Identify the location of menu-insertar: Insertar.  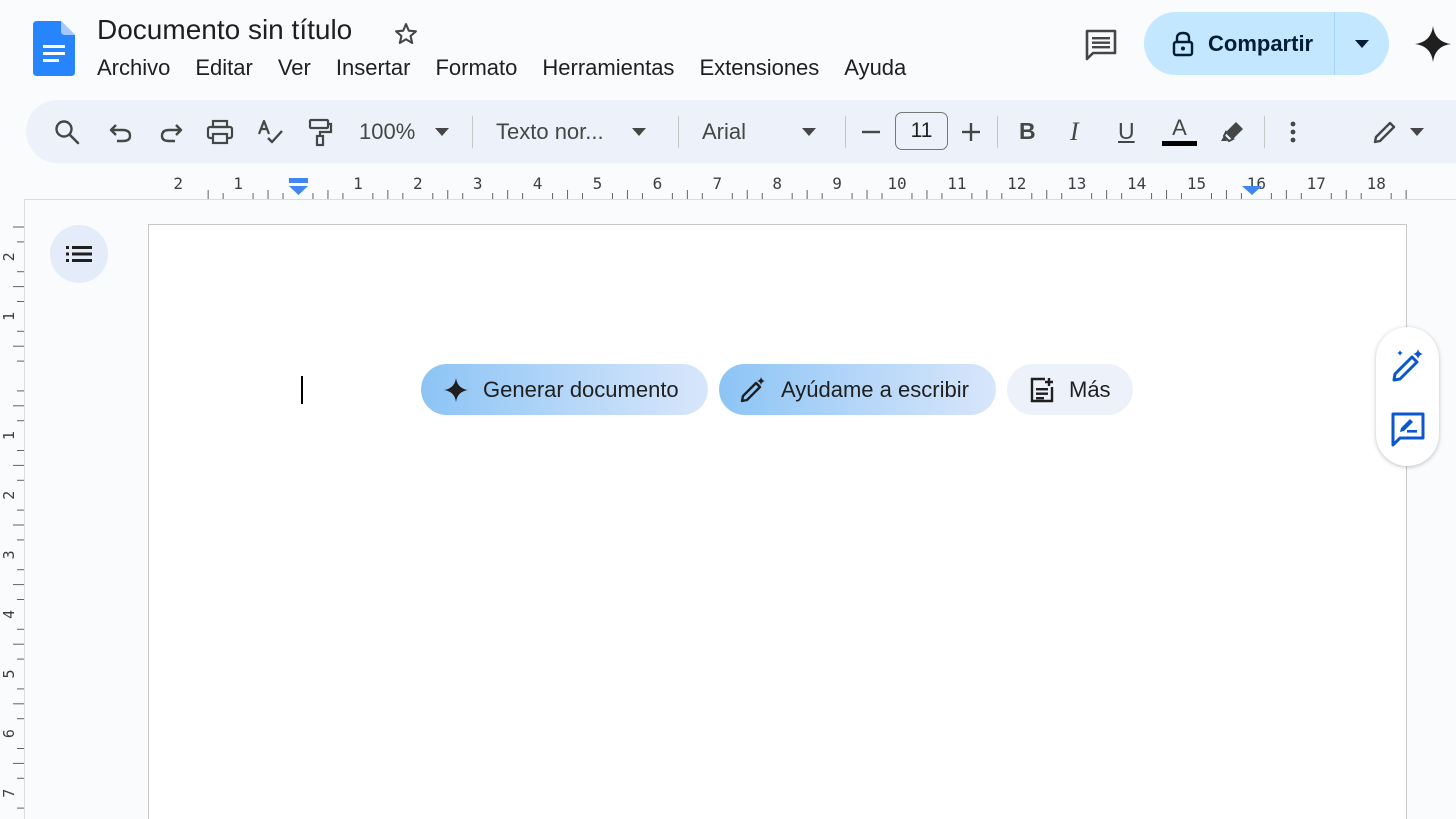
(373, 68).